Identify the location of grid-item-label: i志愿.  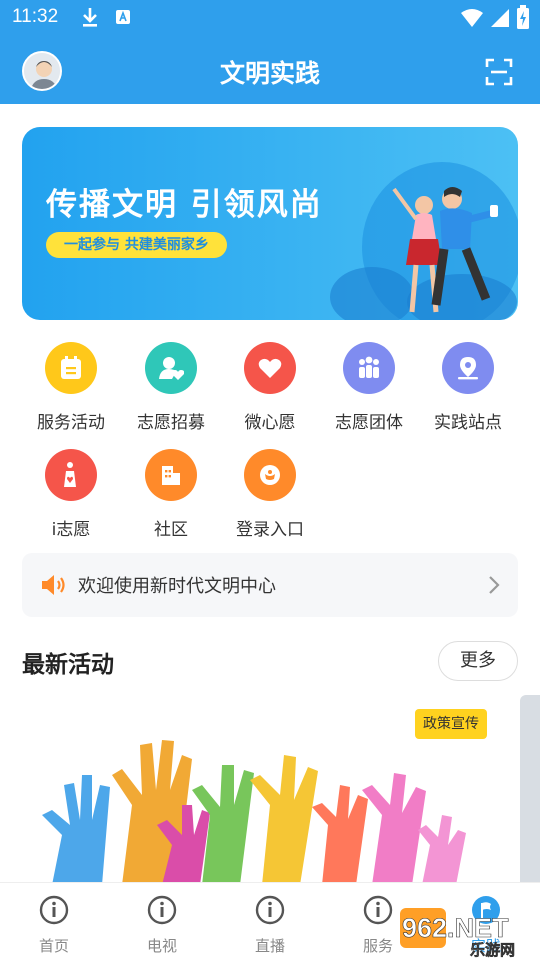
(71, 530).